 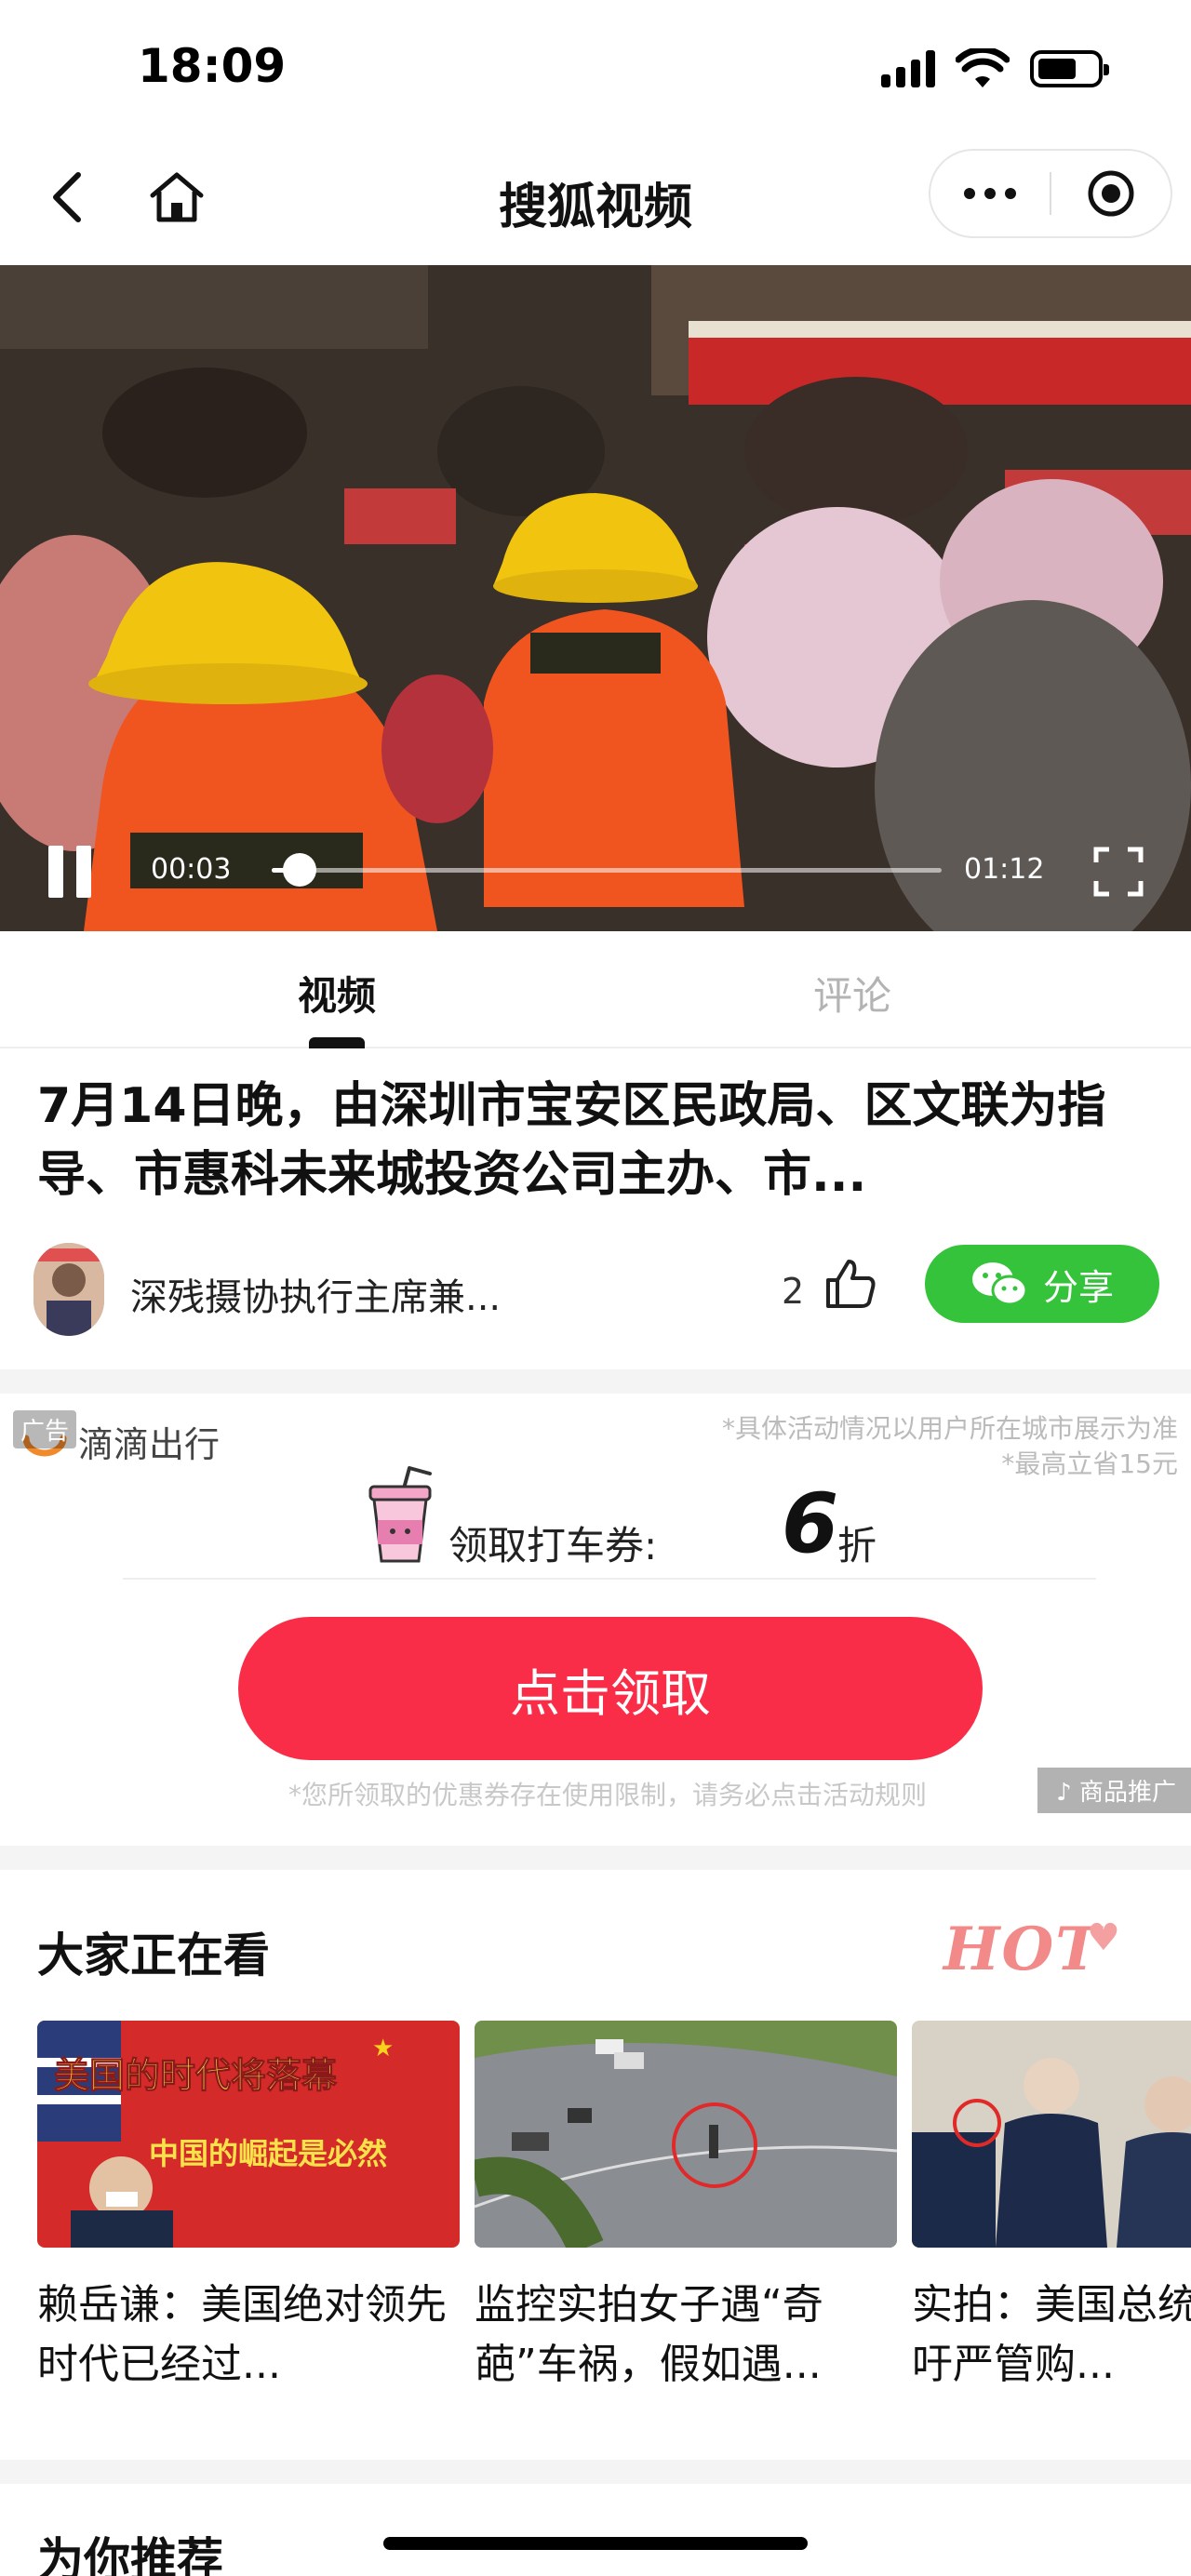 I want to click on current-time: 00:03, so click(x=191, y=869).